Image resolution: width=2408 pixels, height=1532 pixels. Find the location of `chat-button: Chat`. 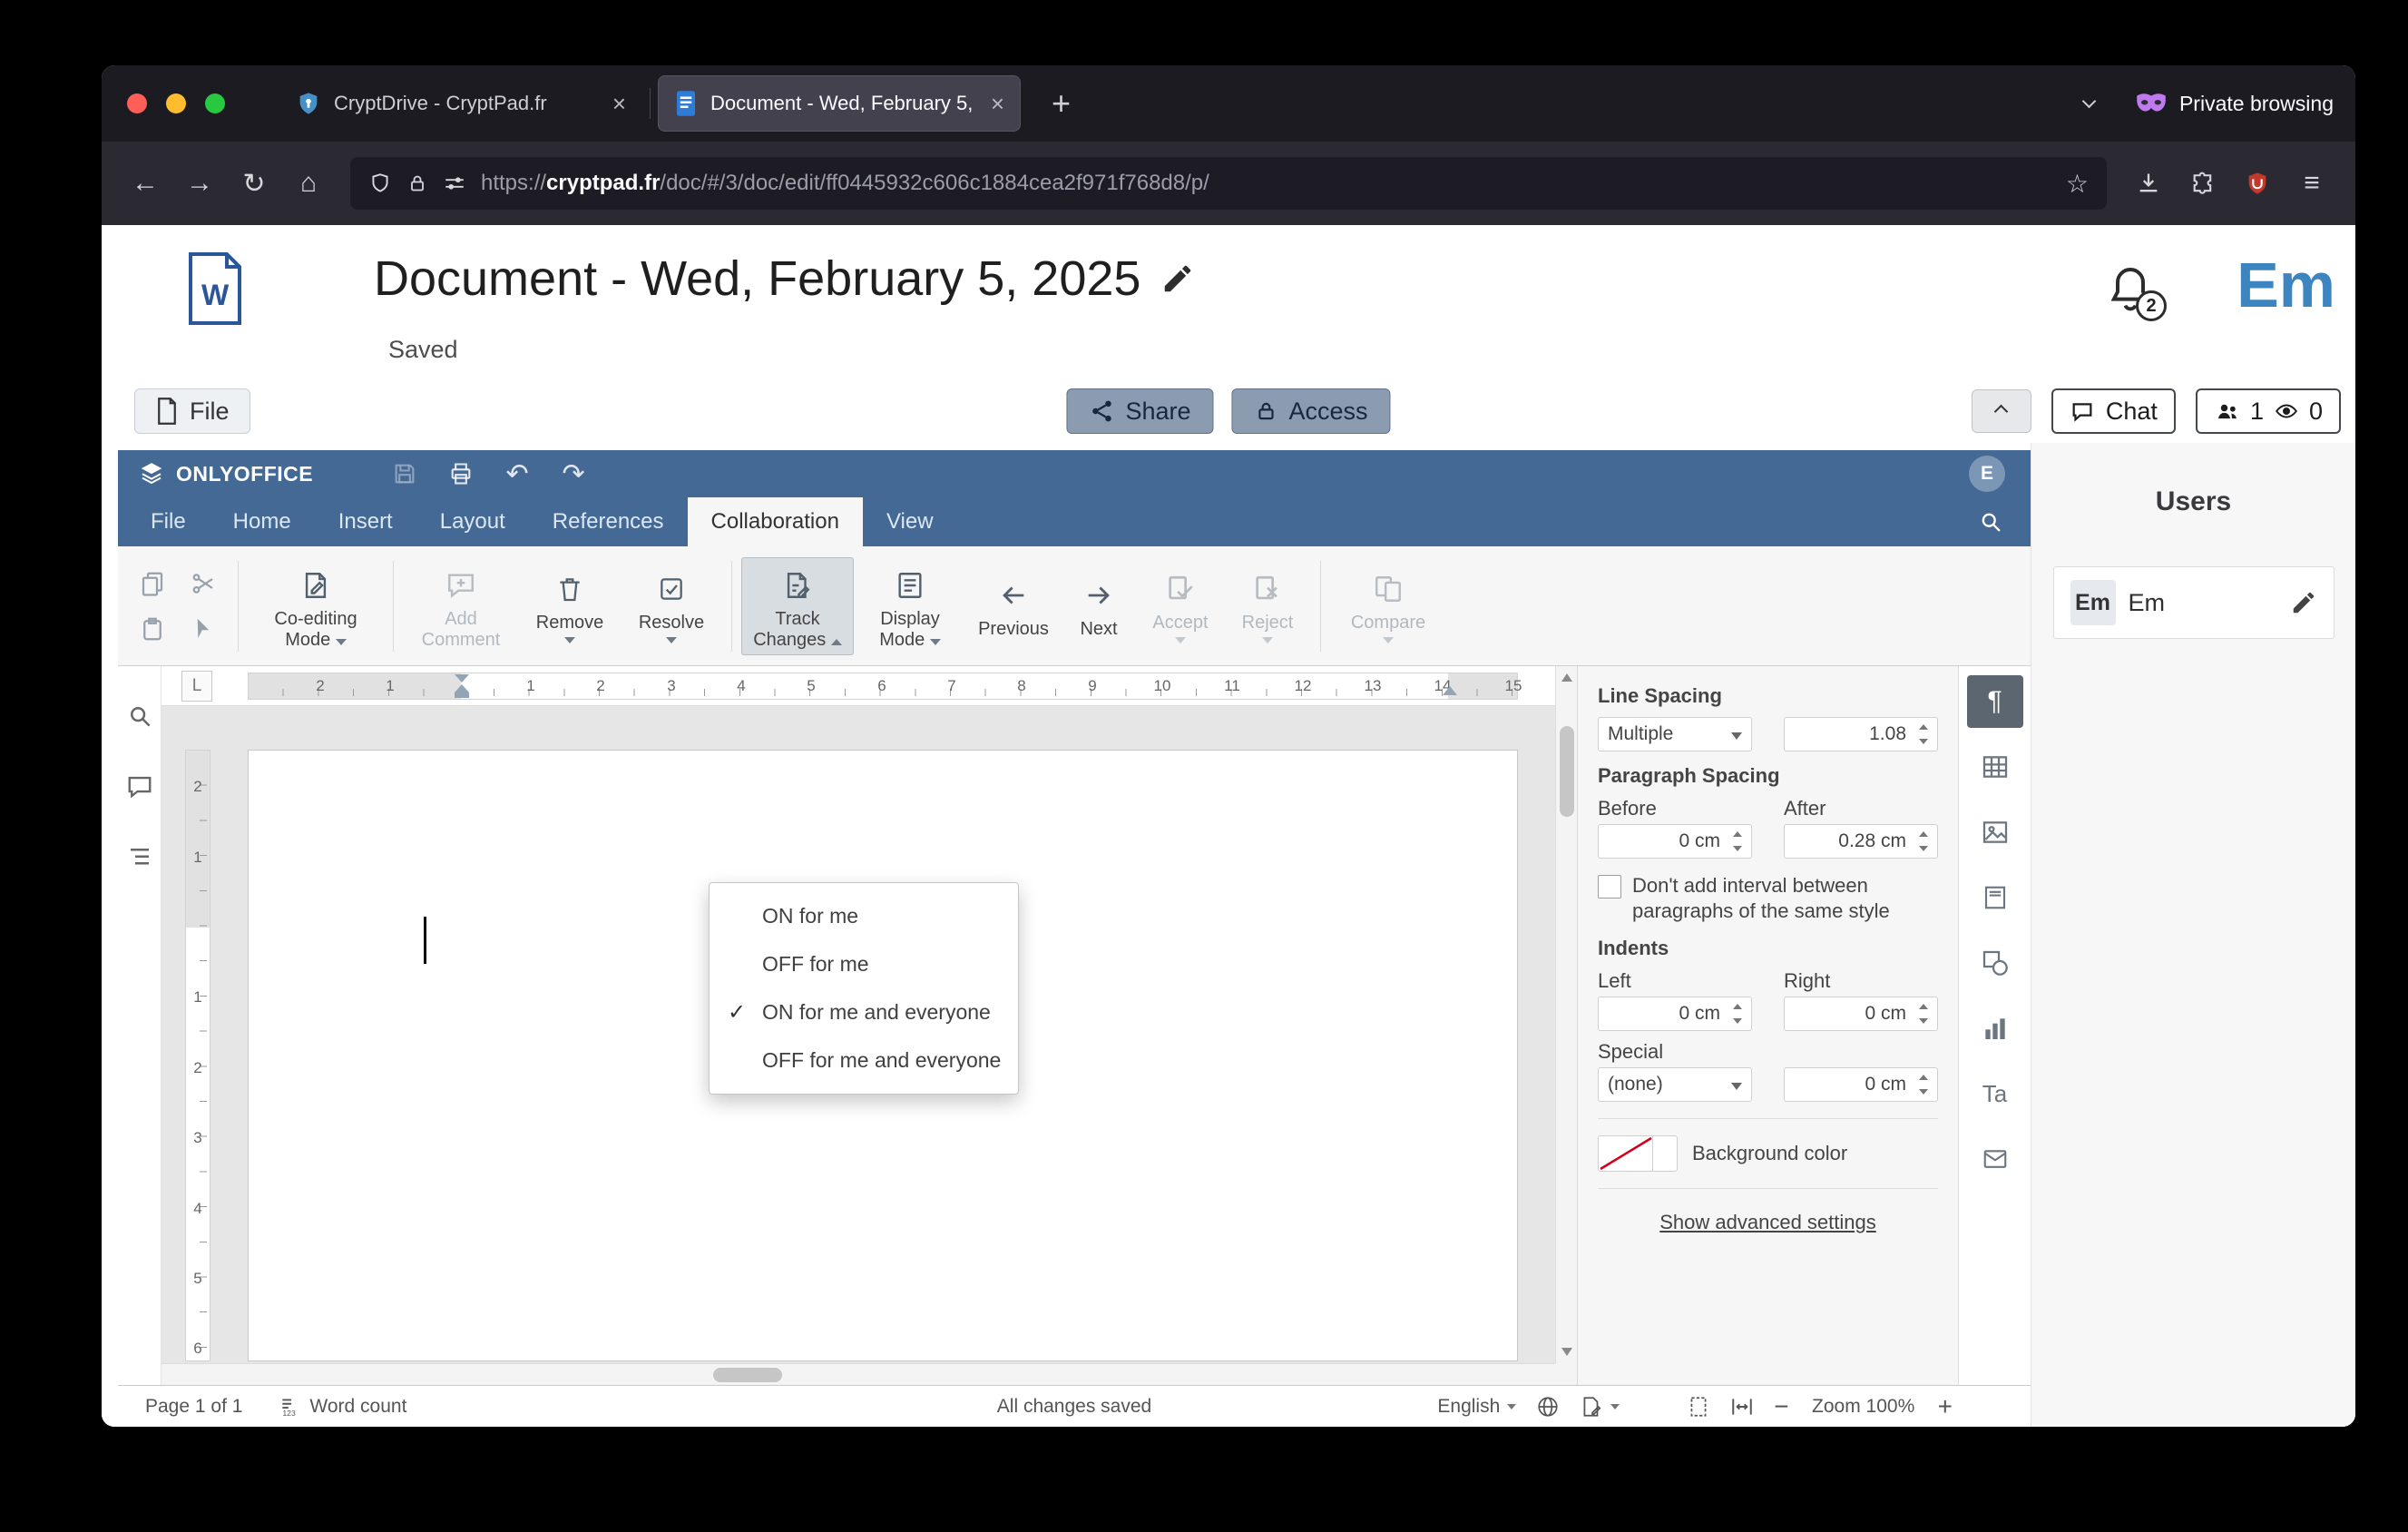

chat-button: Chat is located at coordinates (2114, 411).